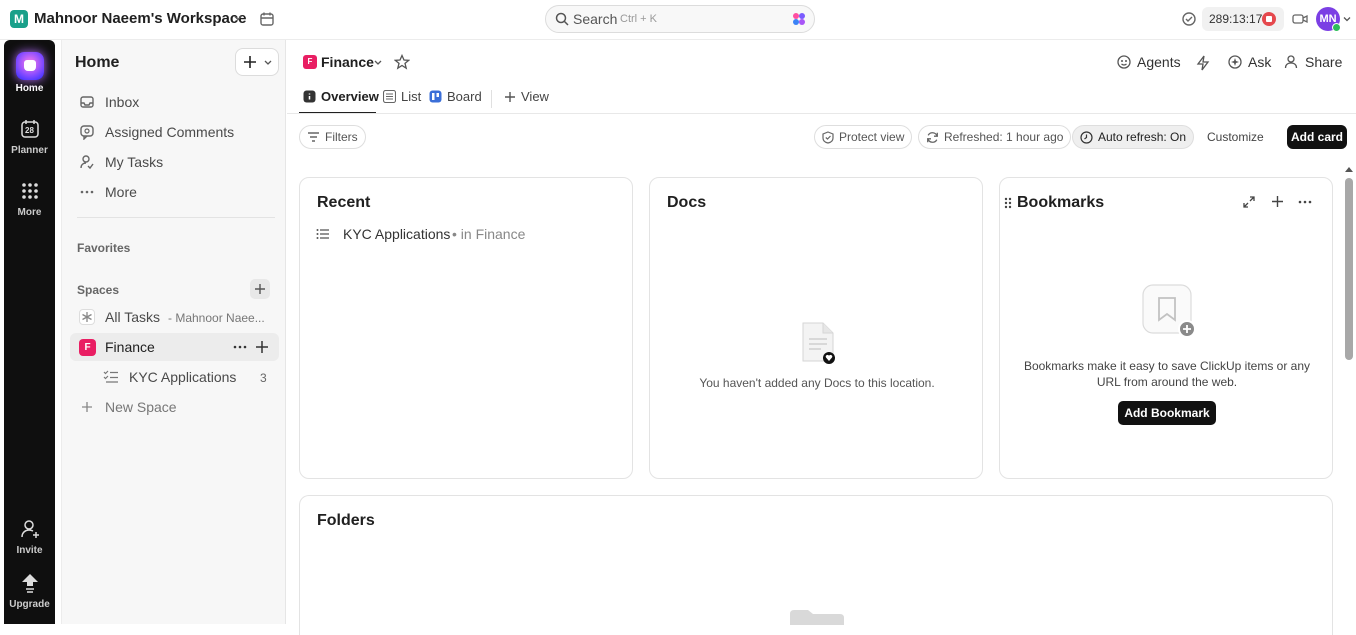 Image resolution: width=1356 pixels, height=635 pixels. I want to click on upgrade-icon, so click(30, 583).